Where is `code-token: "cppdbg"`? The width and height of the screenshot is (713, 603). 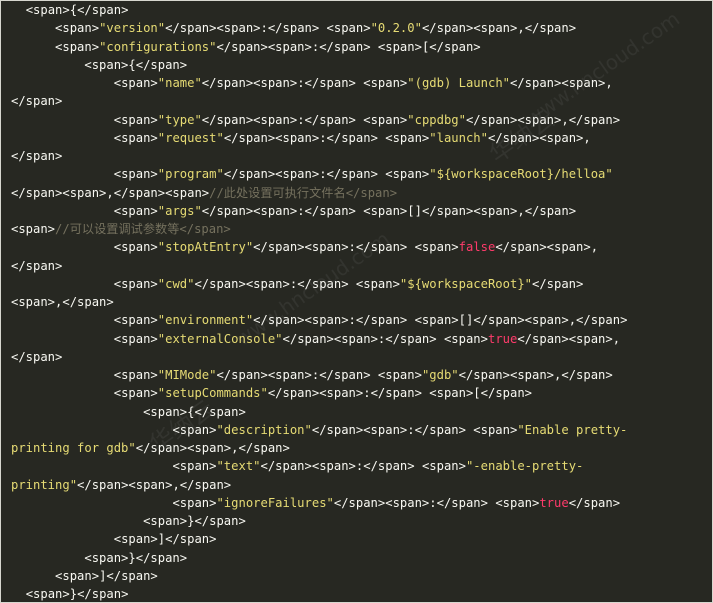 code-token: "cppdbg" is located at coordinates (436, 119).